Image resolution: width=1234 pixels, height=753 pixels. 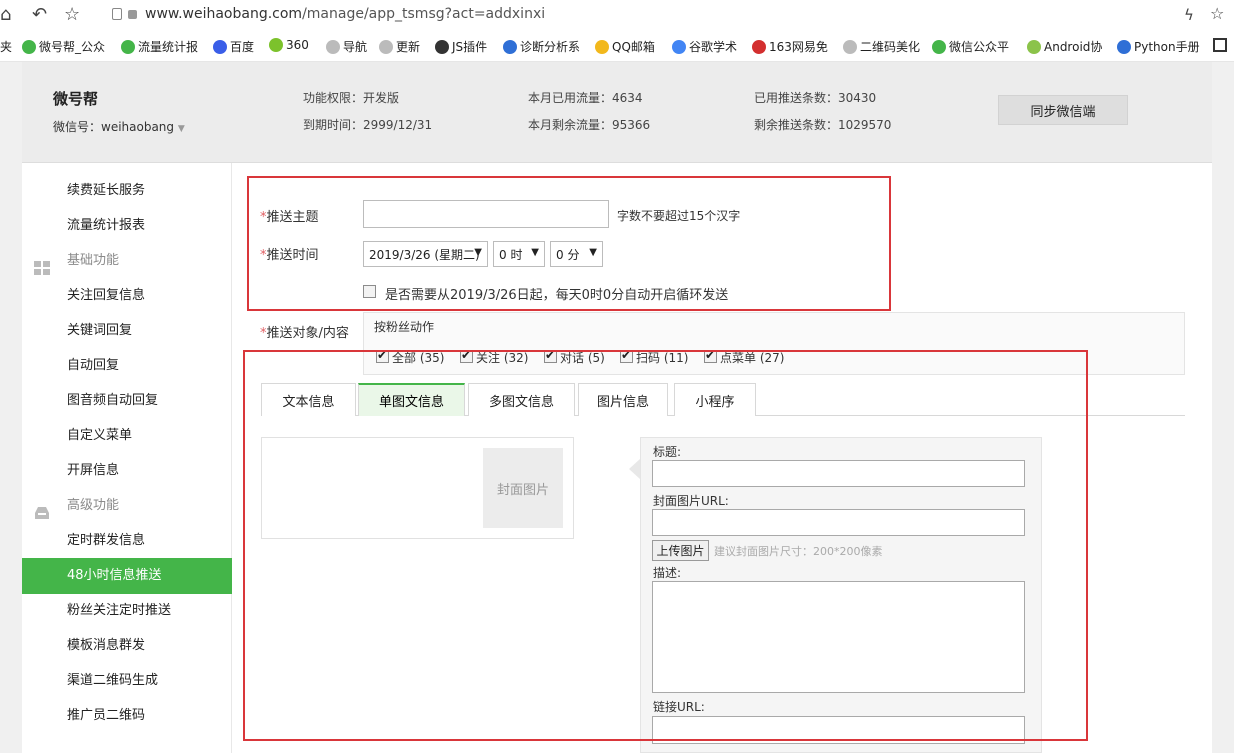 What do you see at coordinates (1189, 15) in the screenshot?
I see `lightning-icon: ϟ` at bounding box center [1189, 15].